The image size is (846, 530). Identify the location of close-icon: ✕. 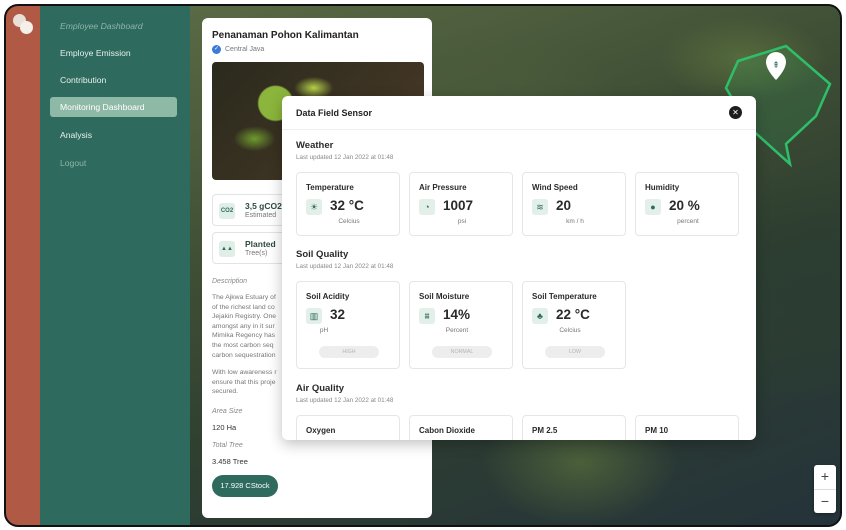
(735, 112).